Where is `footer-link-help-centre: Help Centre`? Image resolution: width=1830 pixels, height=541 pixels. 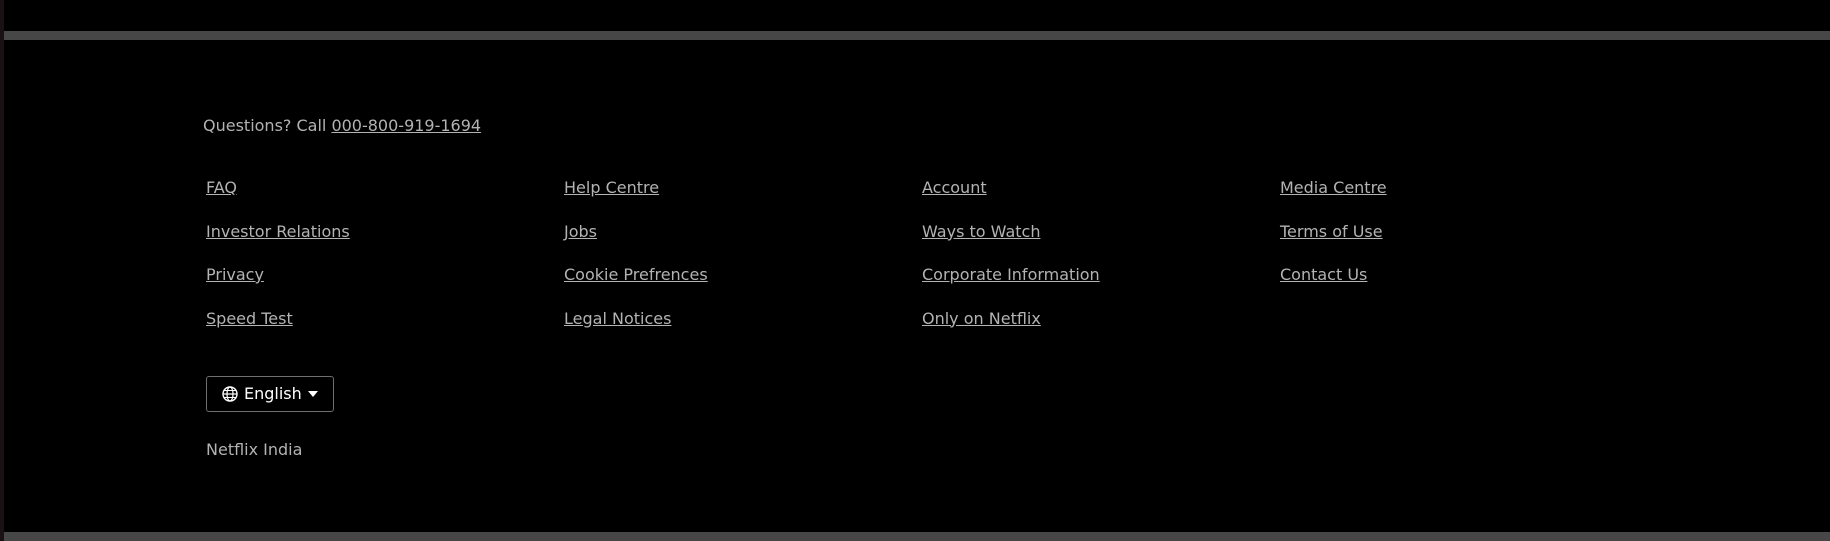
footer-link-help-centre: Help Centre is located at coordinates (611, 188).